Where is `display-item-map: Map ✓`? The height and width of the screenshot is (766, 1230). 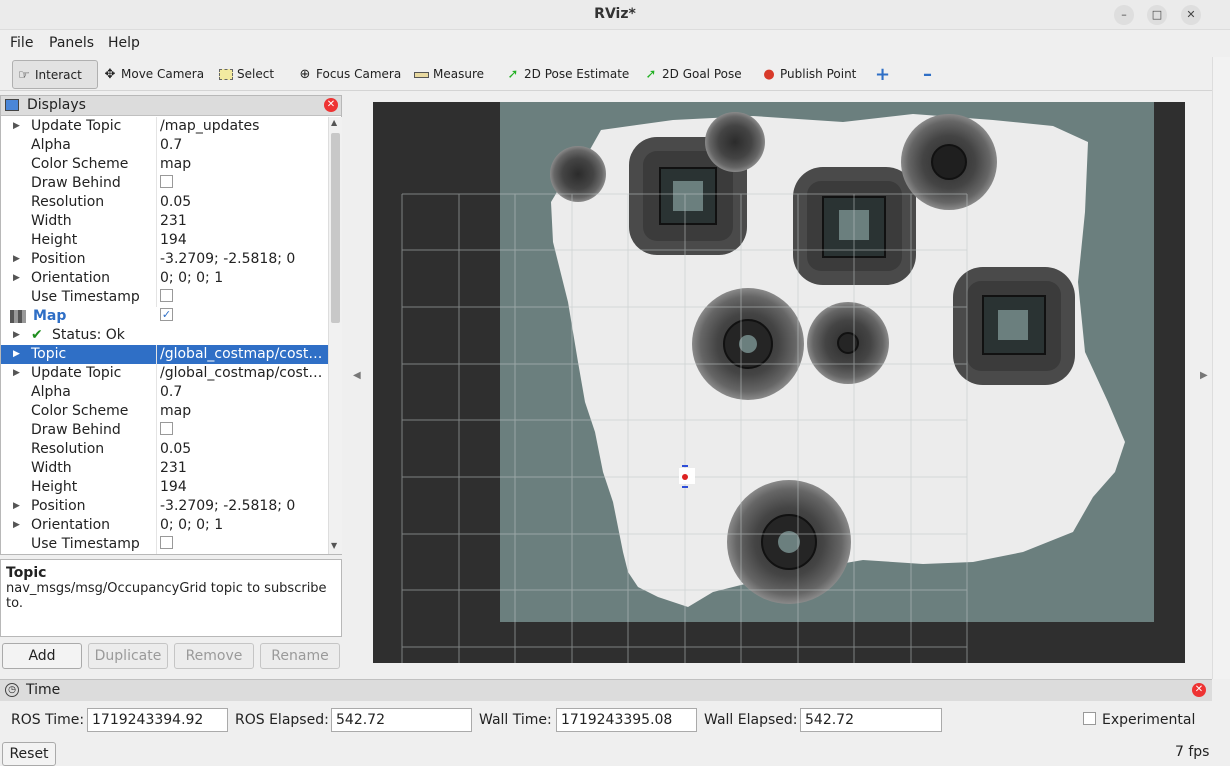 display-item-map: Map ✓ is located at coordinates (164, 316).